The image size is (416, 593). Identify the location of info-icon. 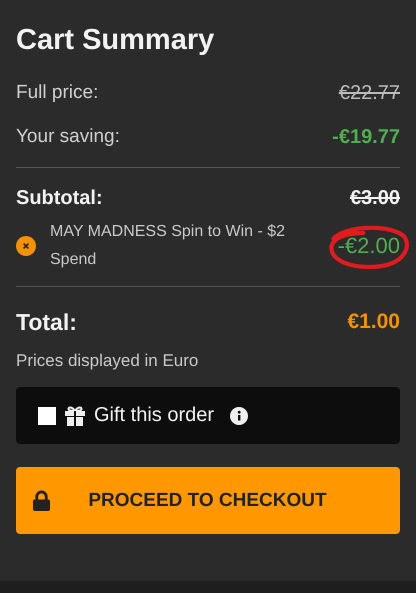
(239, 415).